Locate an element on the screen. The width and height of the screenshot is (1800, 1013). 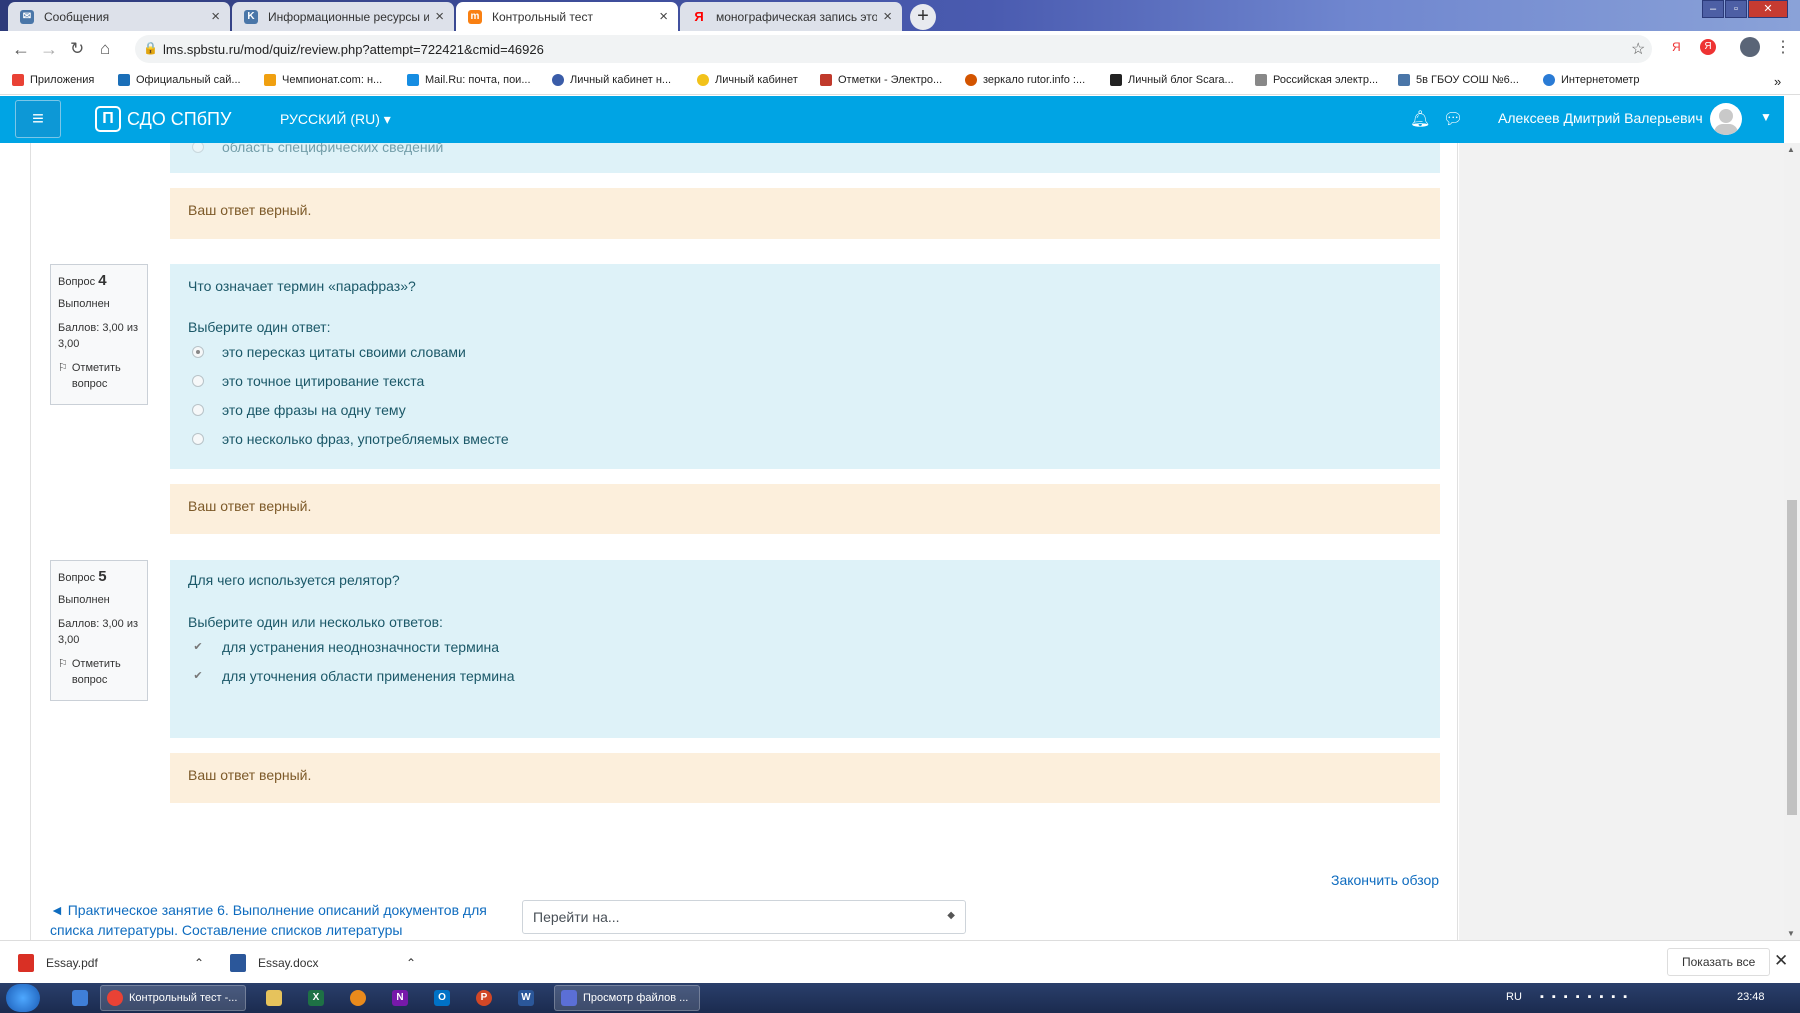
more-bookmarks-icon: » is located at coordinates (1777, 81).